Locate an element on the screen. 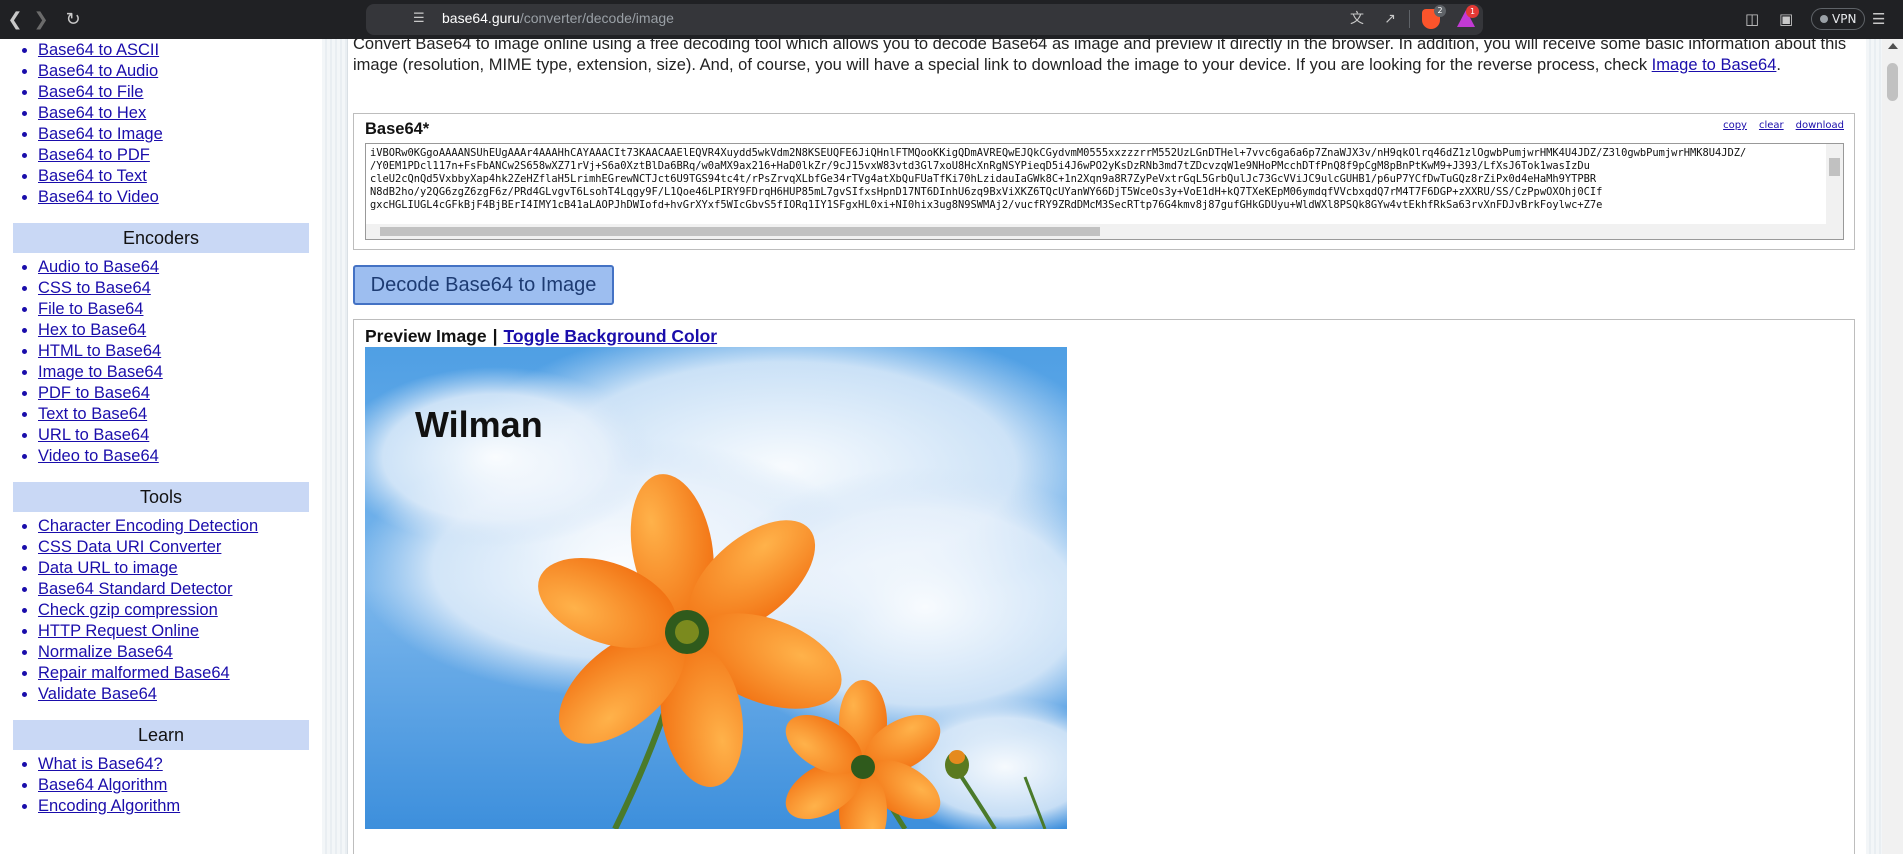 The height and width of the screenshot is (854, 1903). sidebar-item-http-request-online: HTTP Request Online is located at coordinates (180, 631).